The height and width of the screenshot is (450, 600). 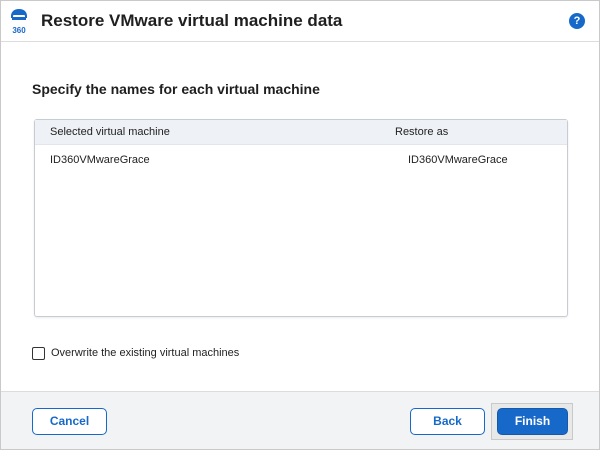 What do you see at coordinates (145, 353) in the screenshot?
I see `overwrite-label: Overwrite the existing virtual machines` at bounding box center [145, 353].